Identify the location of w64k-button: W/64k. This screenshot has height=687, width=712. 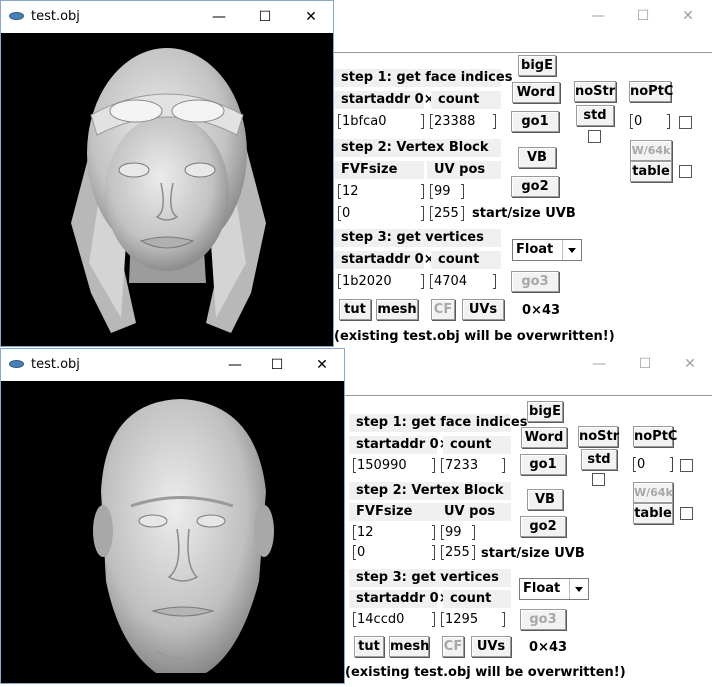
(653, 492).